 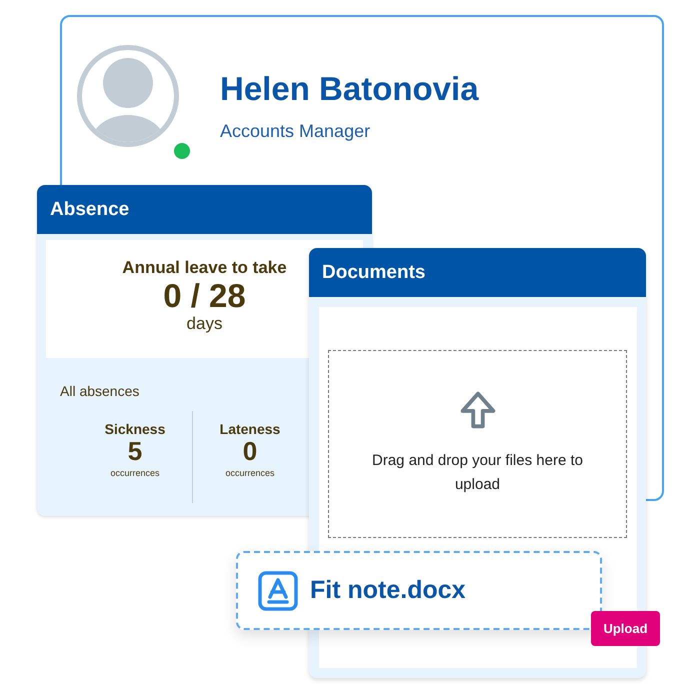 I want to click on dropzone: Drag and drop your files here to upload, so click(x=477, y=444).